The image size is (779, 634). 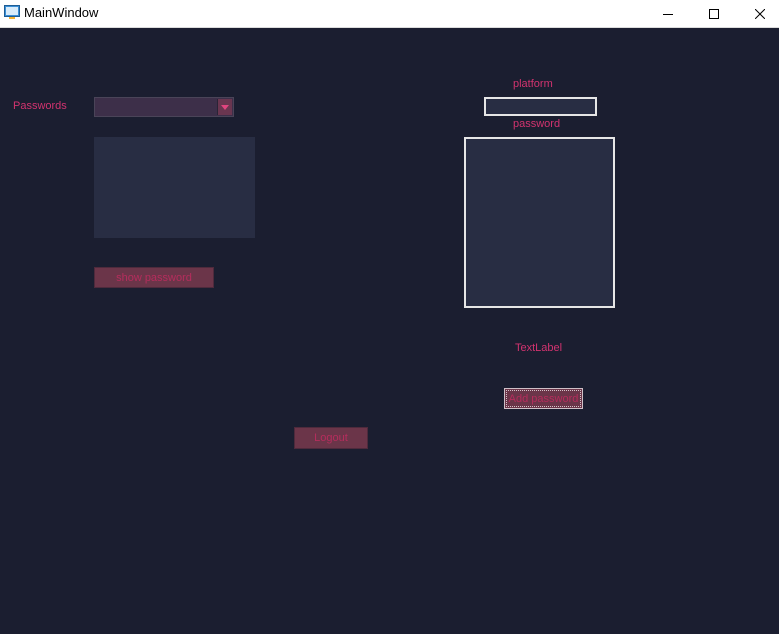 What do you see at coordinates (539, 222) in the screenshot?
I see `password-input-area` at bounding box center [539, 222].